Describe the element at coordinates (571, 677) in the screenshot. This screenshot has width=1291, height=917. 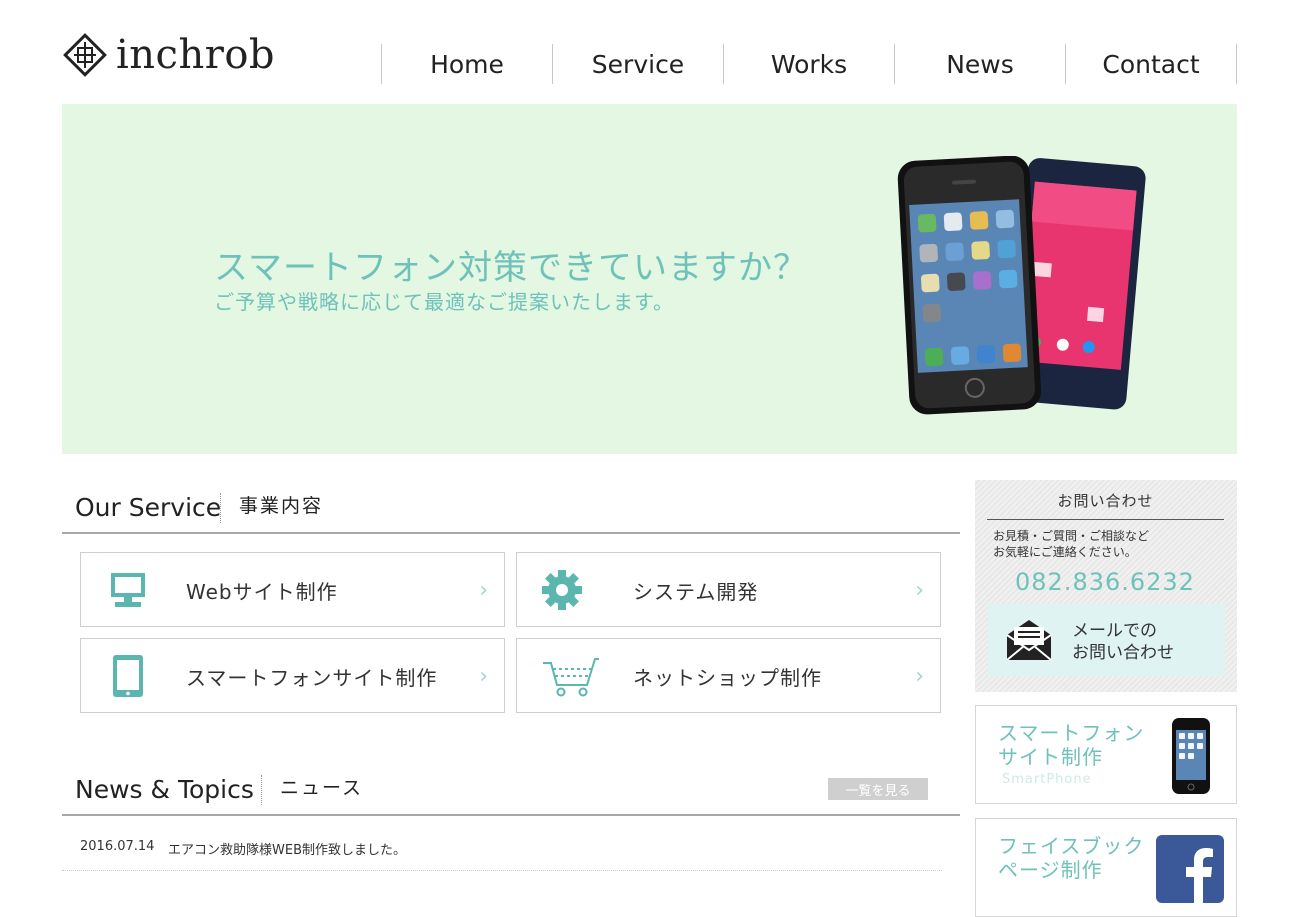
I see `cart-icon` at that location.